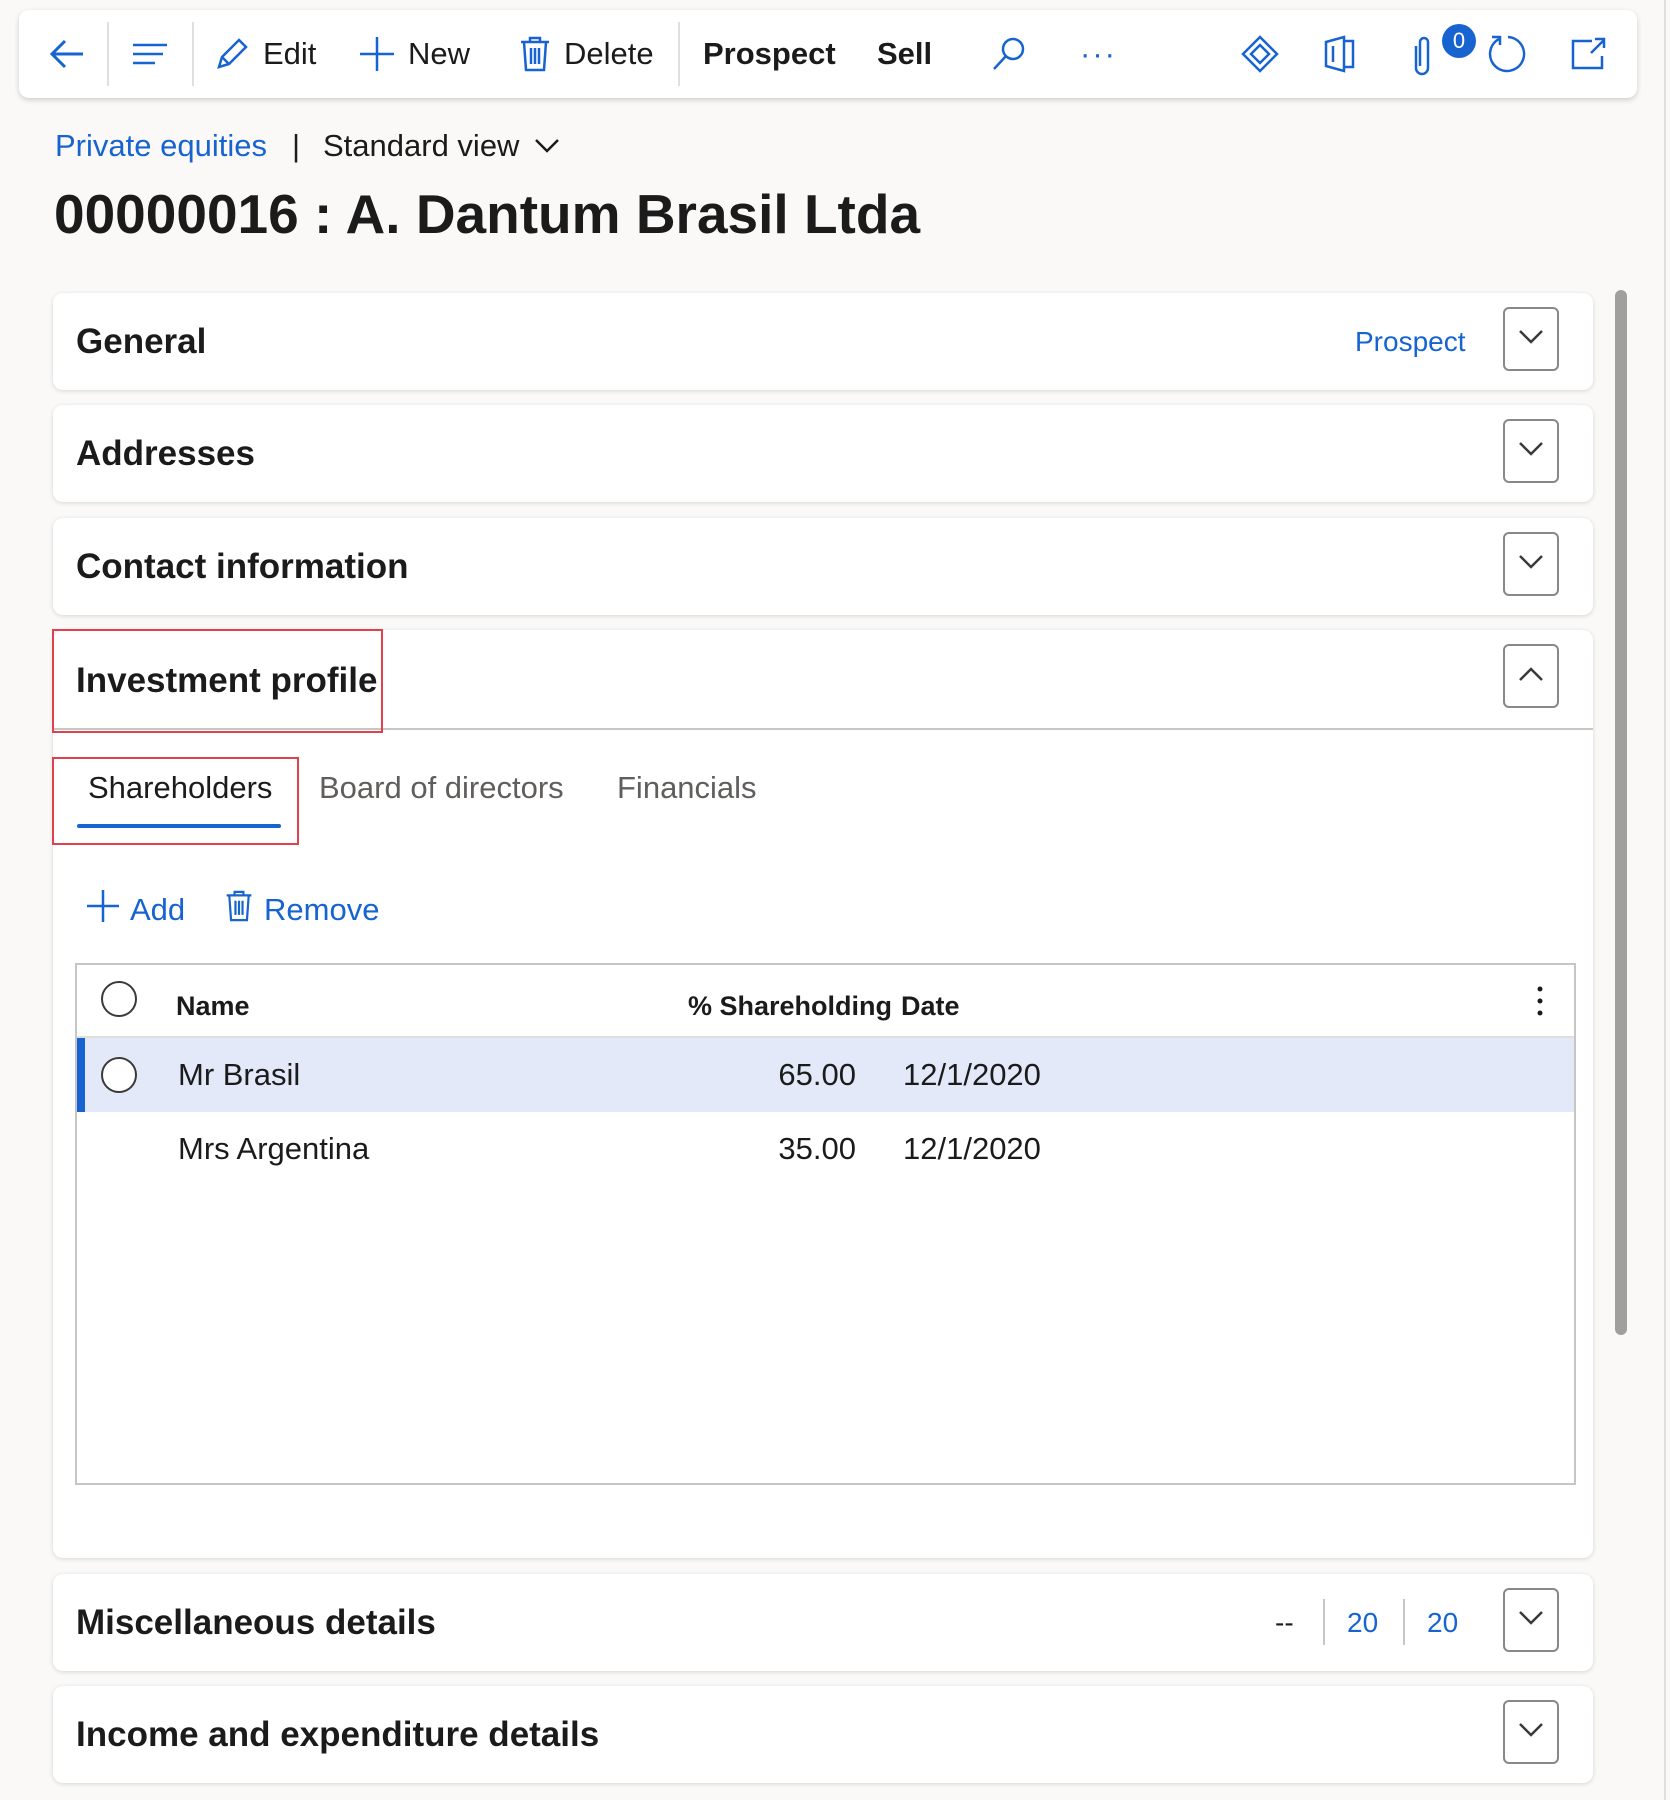 The image size is (1670, 1800). I want to click on view-selector: Standard view, so click(442, 146).